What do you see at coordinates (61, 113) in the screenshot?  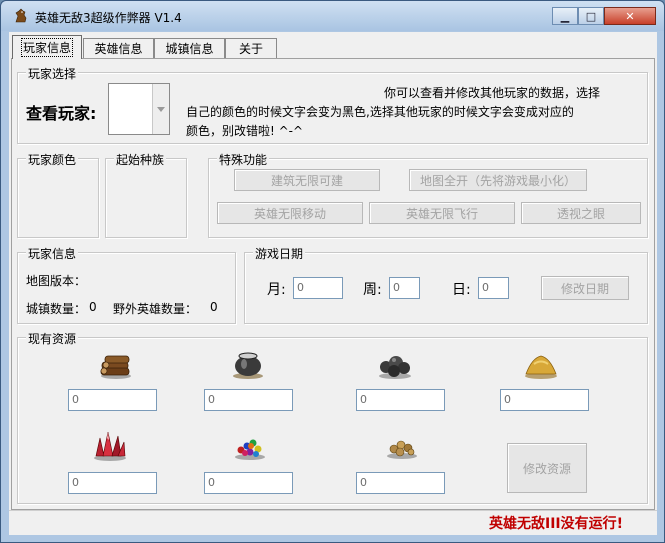 I see `view-player-label: 查看玩家:` at bounding box center [61, 113].